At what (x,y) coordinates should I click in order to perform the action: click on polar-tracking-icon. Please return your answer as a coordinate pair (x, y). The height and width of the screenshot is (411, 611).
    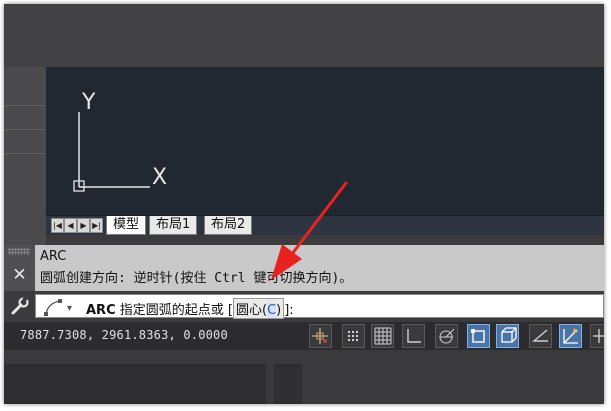
    Looking at the image, I should click on (447, 336).